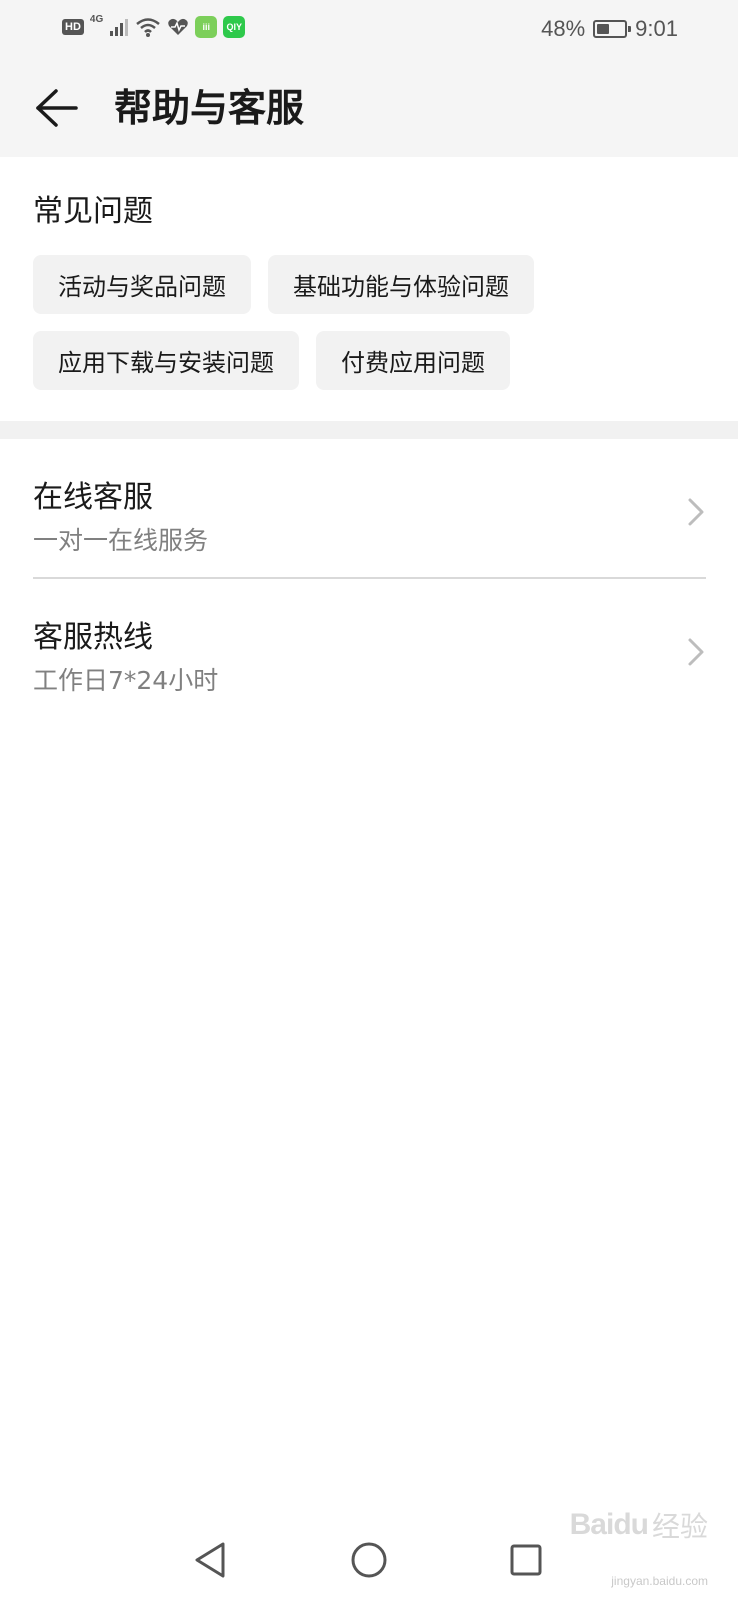  I want to click on recents-square-icon, so click(526, 1560).